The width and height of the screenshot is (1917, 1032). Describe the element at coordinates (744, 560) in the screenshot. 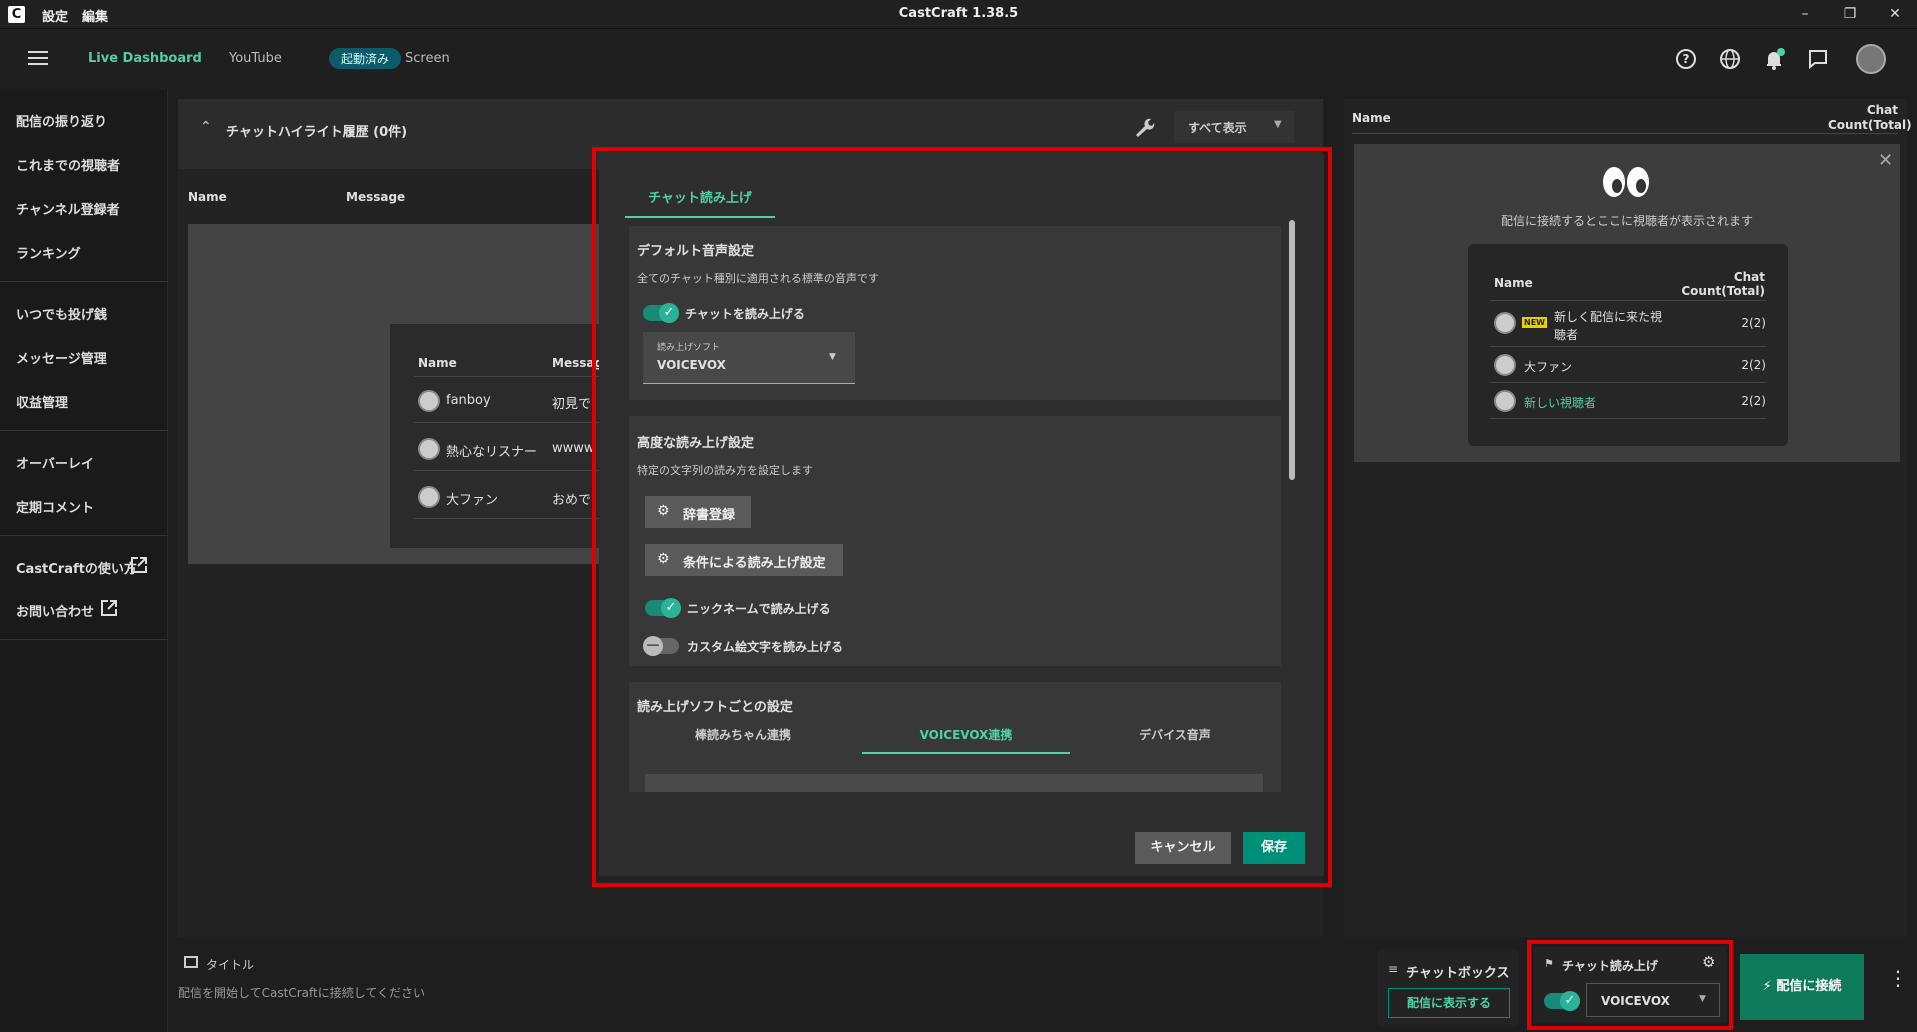

I see `conditional-tts-button: ⚙ 条件による読み上げ設定` at that location.